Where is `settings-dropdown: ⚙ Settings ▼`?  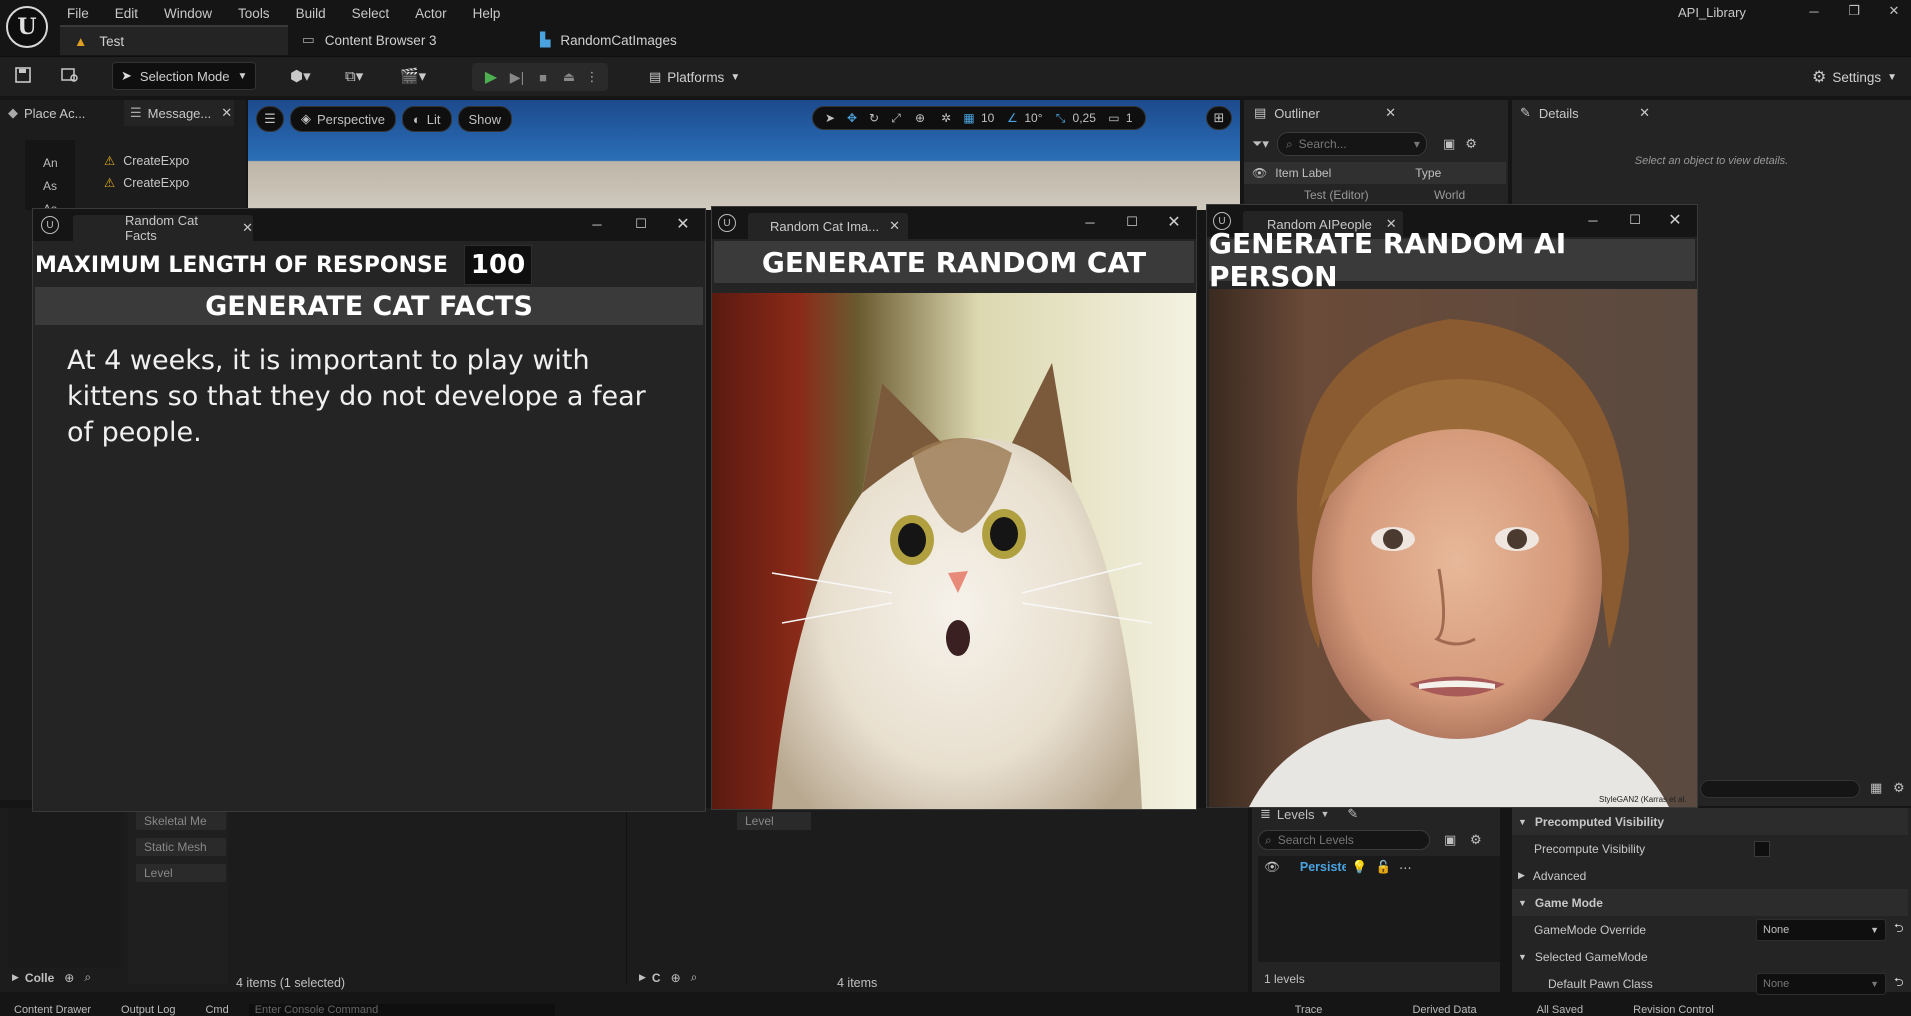
settings-dropdown: ⚙ Settings ▼ is located at coordinates (1854, 77).